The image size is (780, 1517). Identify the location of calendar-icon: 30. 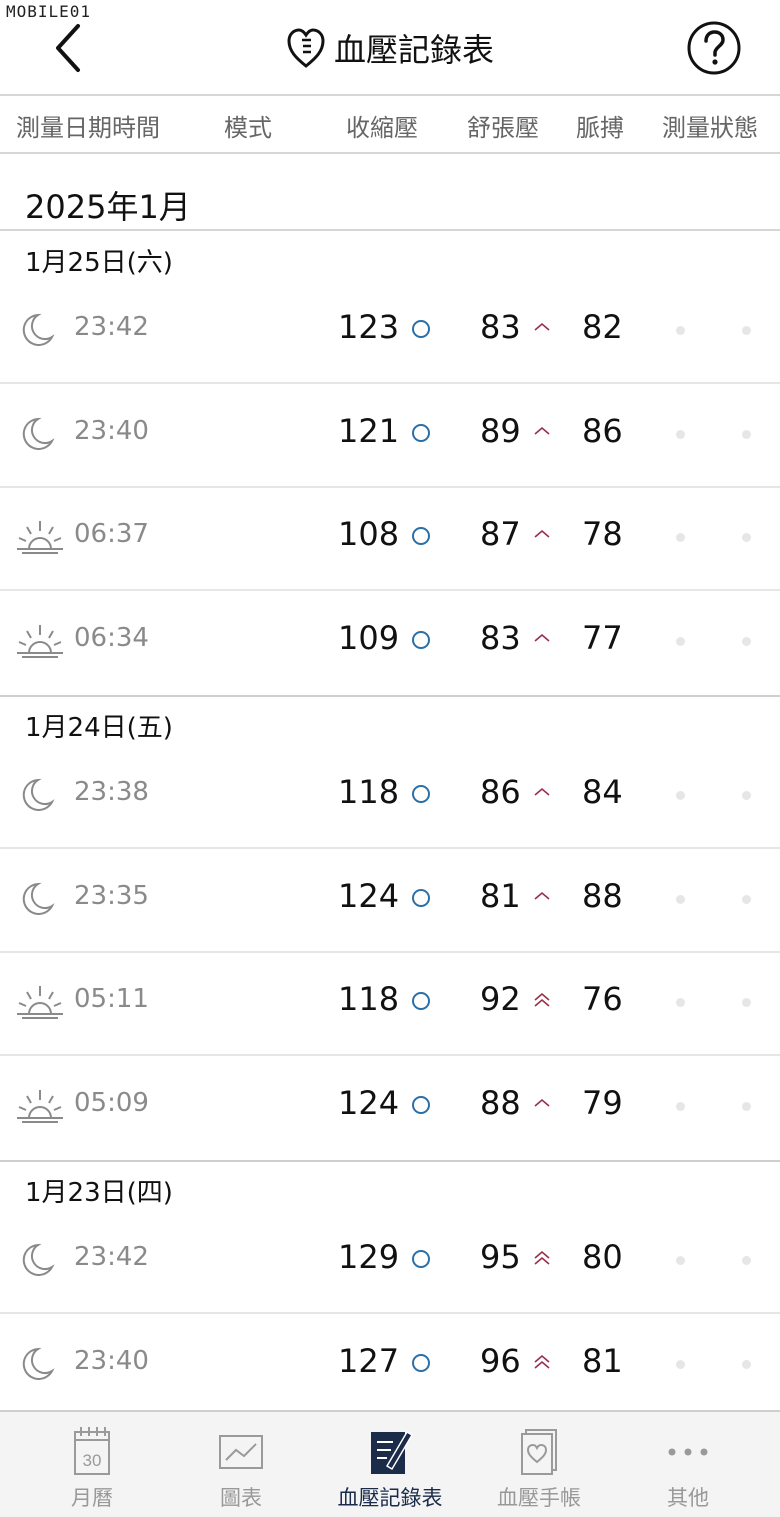
(92, 1451).